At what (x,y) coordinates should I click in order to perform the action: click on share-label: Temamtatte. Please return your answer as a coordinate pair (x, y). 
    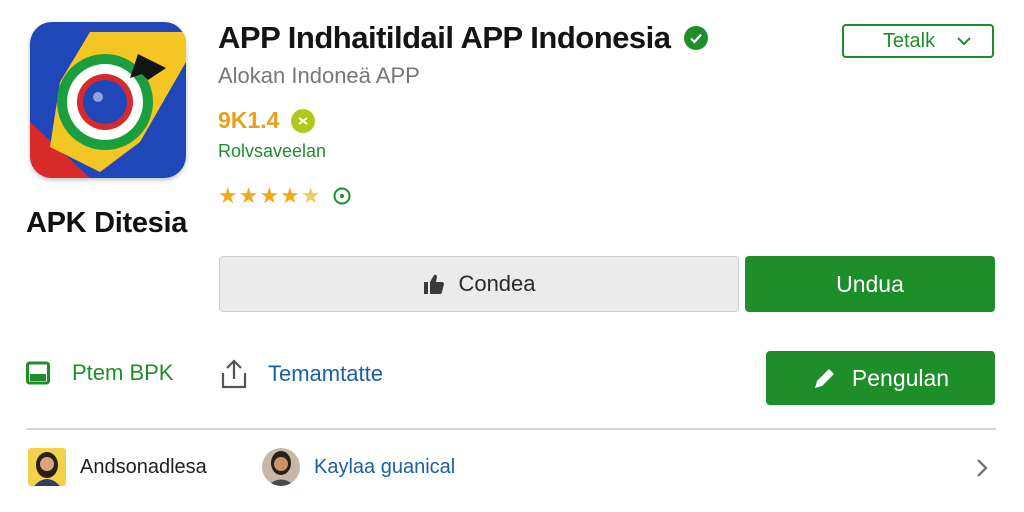
    Looking at the image, I should click on (325, 373).